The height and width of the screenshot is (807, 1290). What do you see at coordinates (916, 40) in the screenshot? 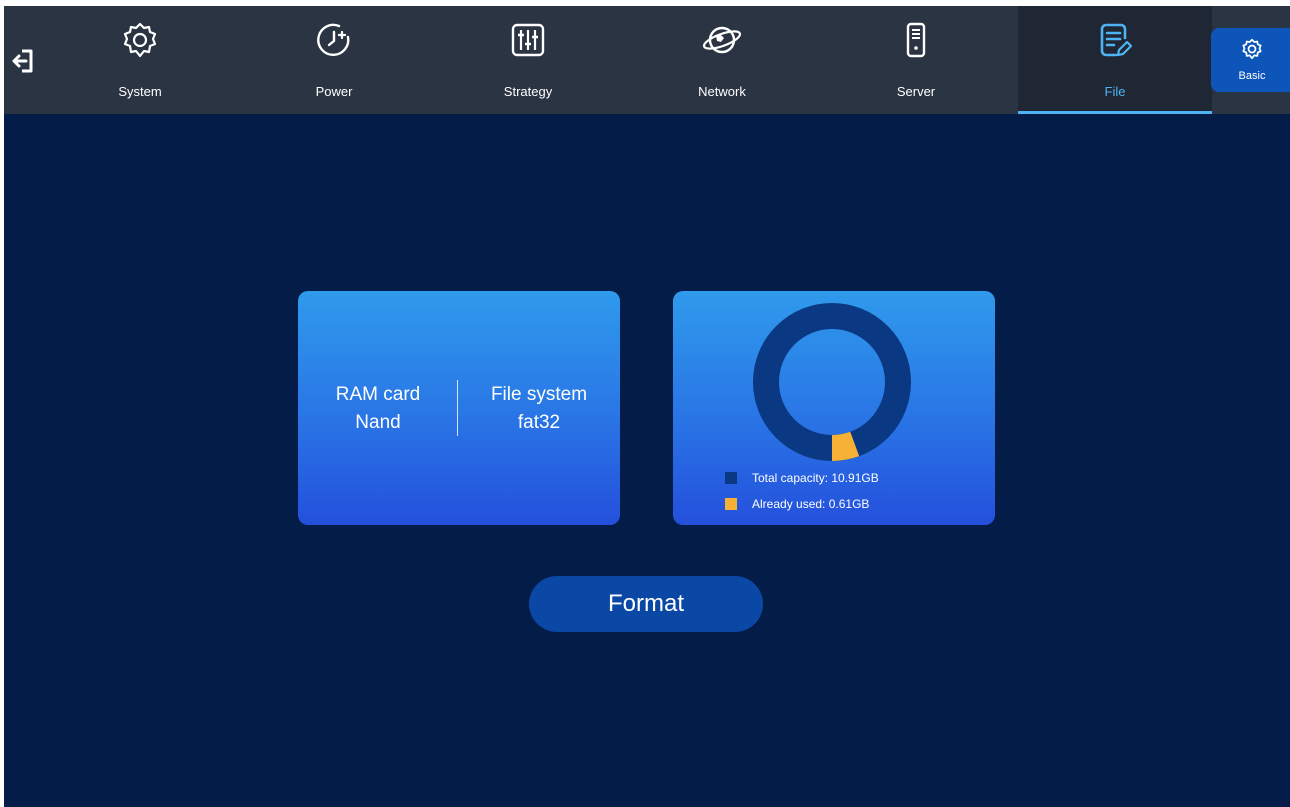
I see `server-icon` at bounding box center [916, 40].